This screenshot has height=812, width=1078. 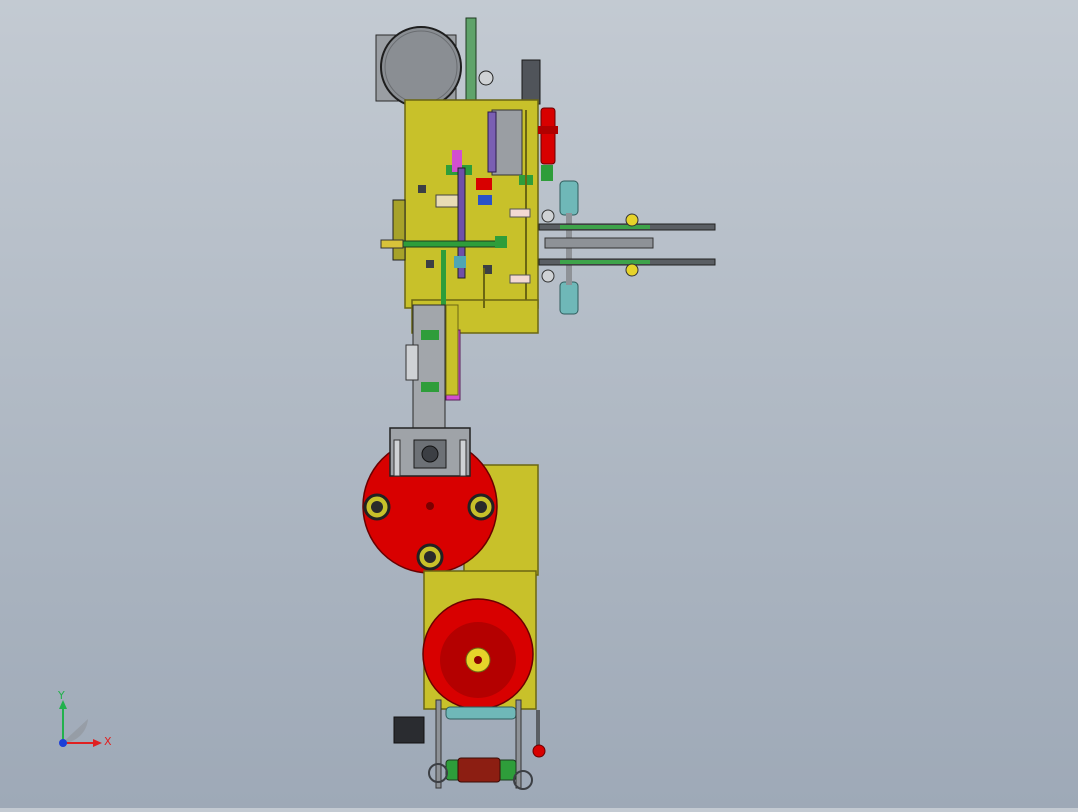 I want to click on vertical-guide-rail, so click(x=471, y=63).